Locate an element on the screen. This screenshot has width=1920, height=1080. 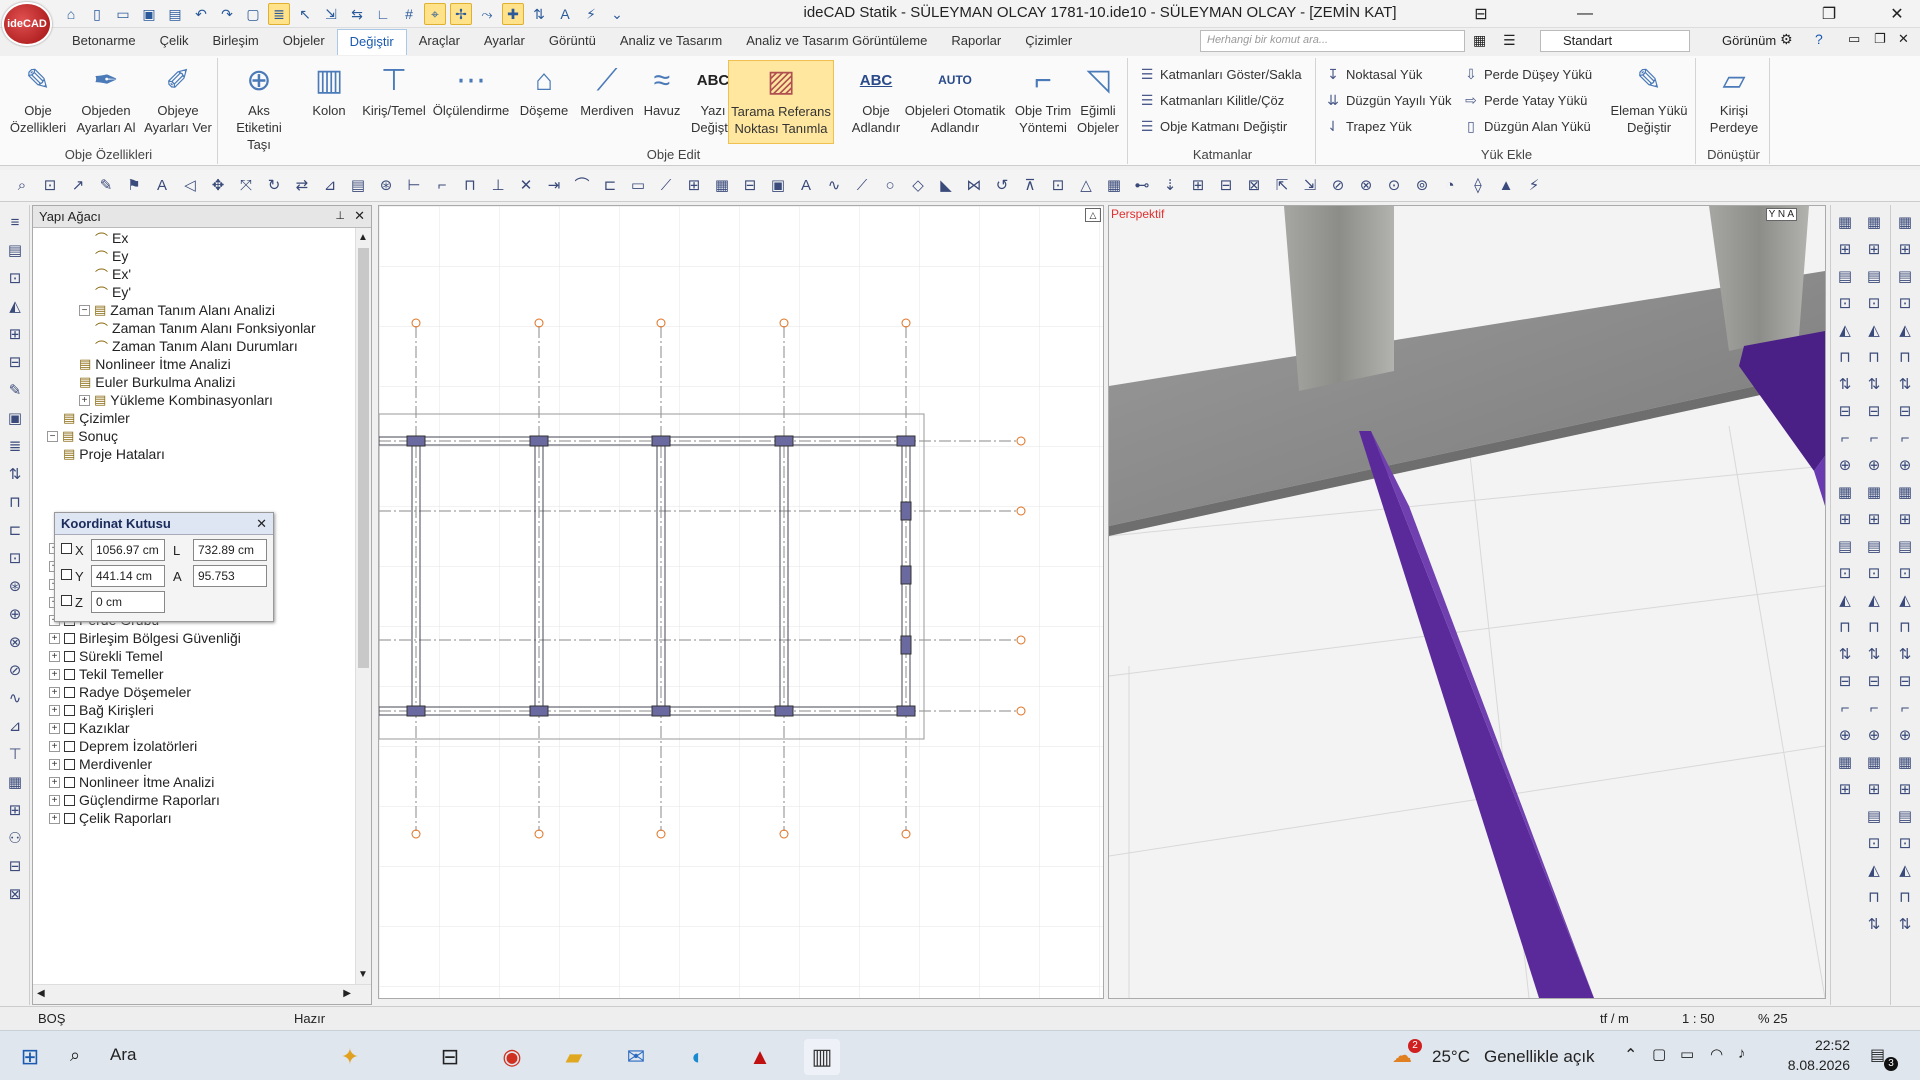
tab-4: Değiştir is located at coordinates (371, 42).